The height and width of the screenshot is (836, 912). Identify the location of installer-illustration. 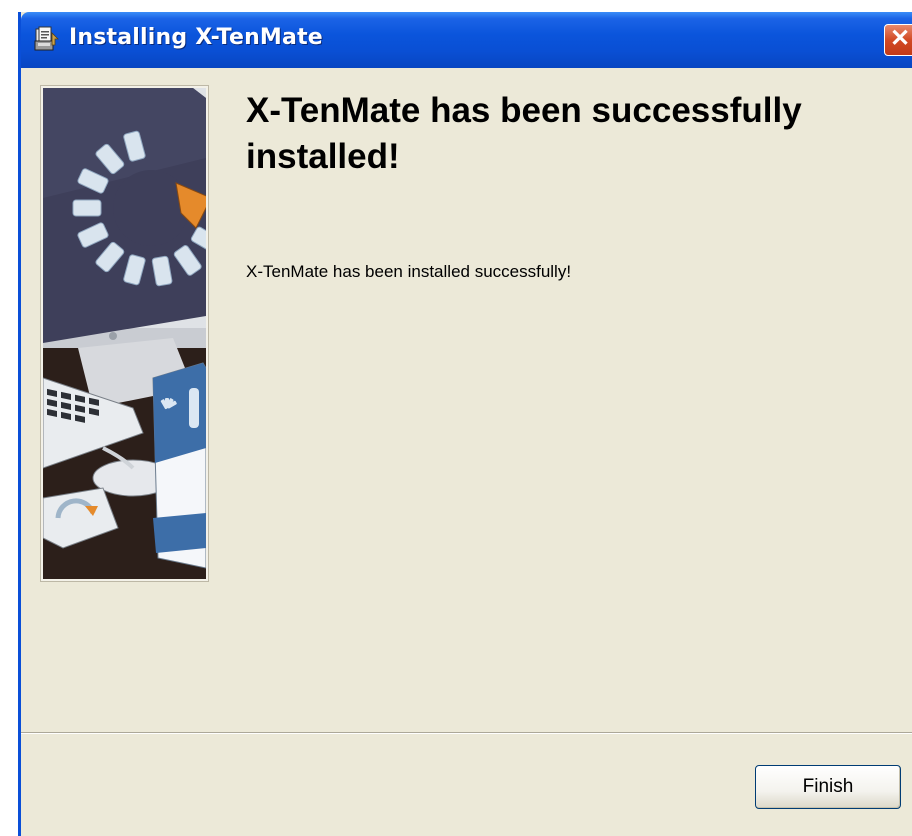
(124, 333).